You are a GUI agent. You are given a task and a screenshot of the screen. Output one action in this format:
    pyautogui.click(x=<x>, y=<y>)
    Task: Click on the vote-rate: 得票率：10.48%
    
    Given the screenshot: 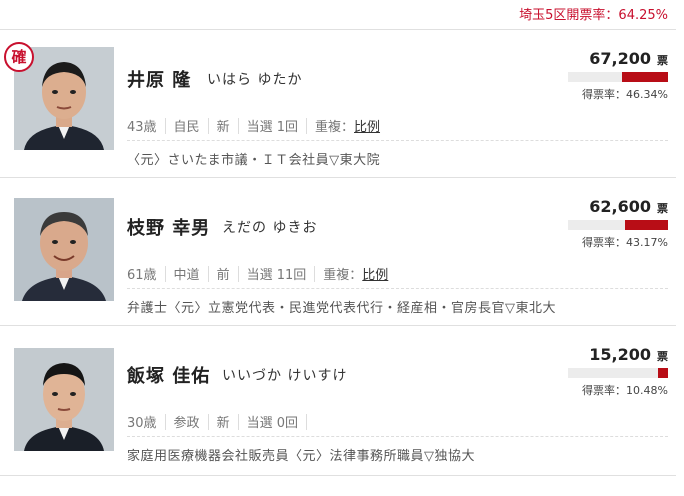 What is the action you would take?
    pyautogui.click(x=625, y=390)
    